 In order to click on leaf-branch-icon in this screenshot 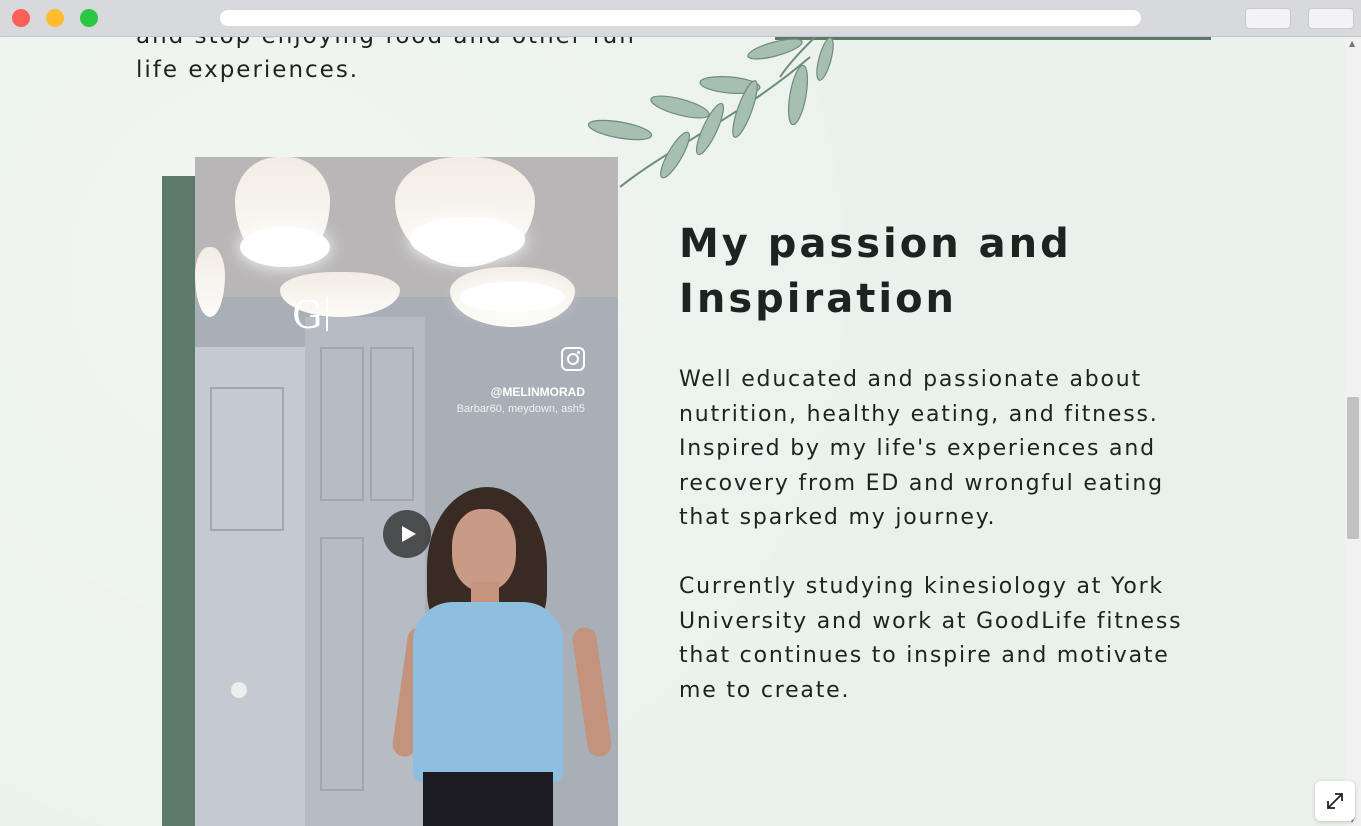, I will do `click(710, 112)`.